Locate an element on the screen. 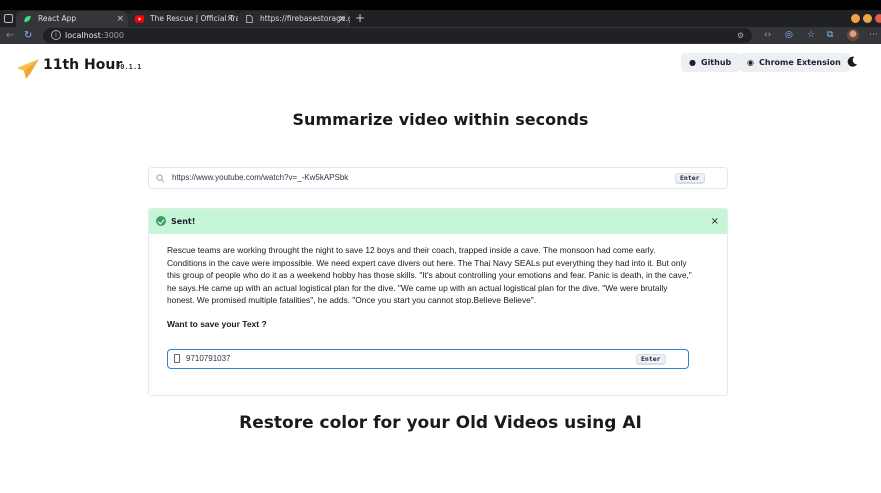 This screenshot has width=881, height=493. success-alert: Sent! × is located at coordinates (438, 221).